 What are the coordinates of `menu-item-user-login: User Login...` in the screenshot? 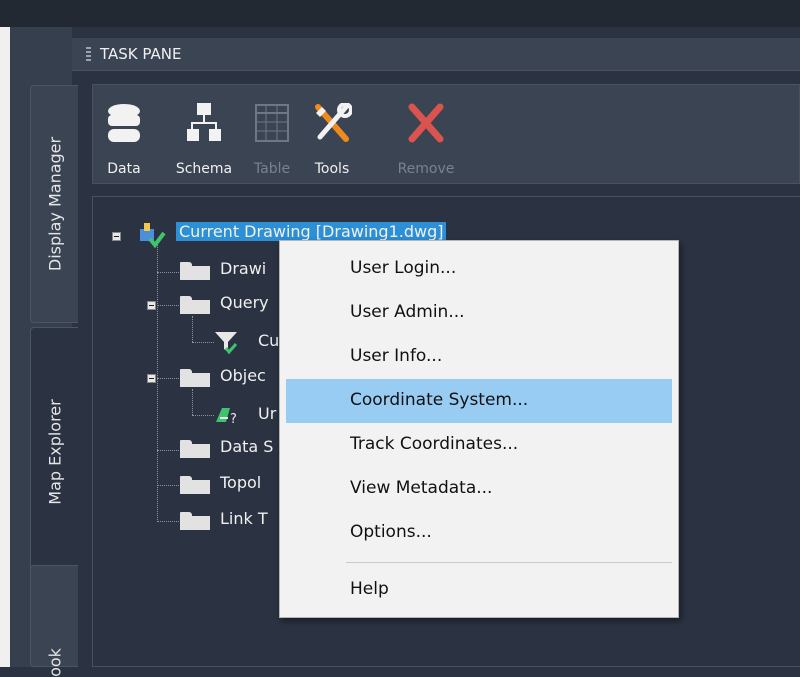 It's located at (479, 269).